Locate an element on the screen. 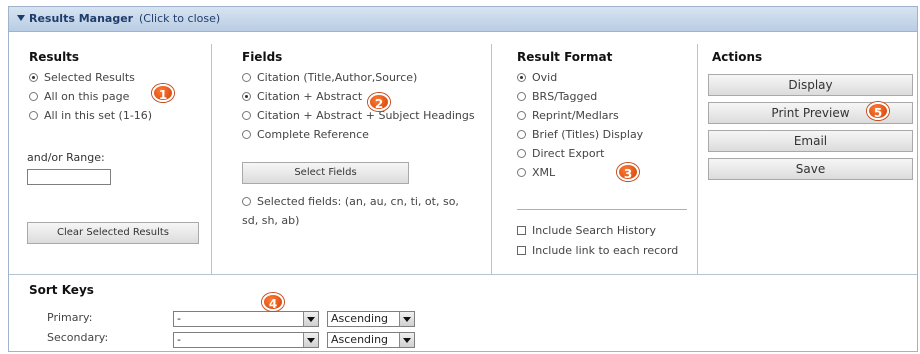 The image size is (920, 354). annotation-badge-3: 3 is located at coordinates (628, 172).